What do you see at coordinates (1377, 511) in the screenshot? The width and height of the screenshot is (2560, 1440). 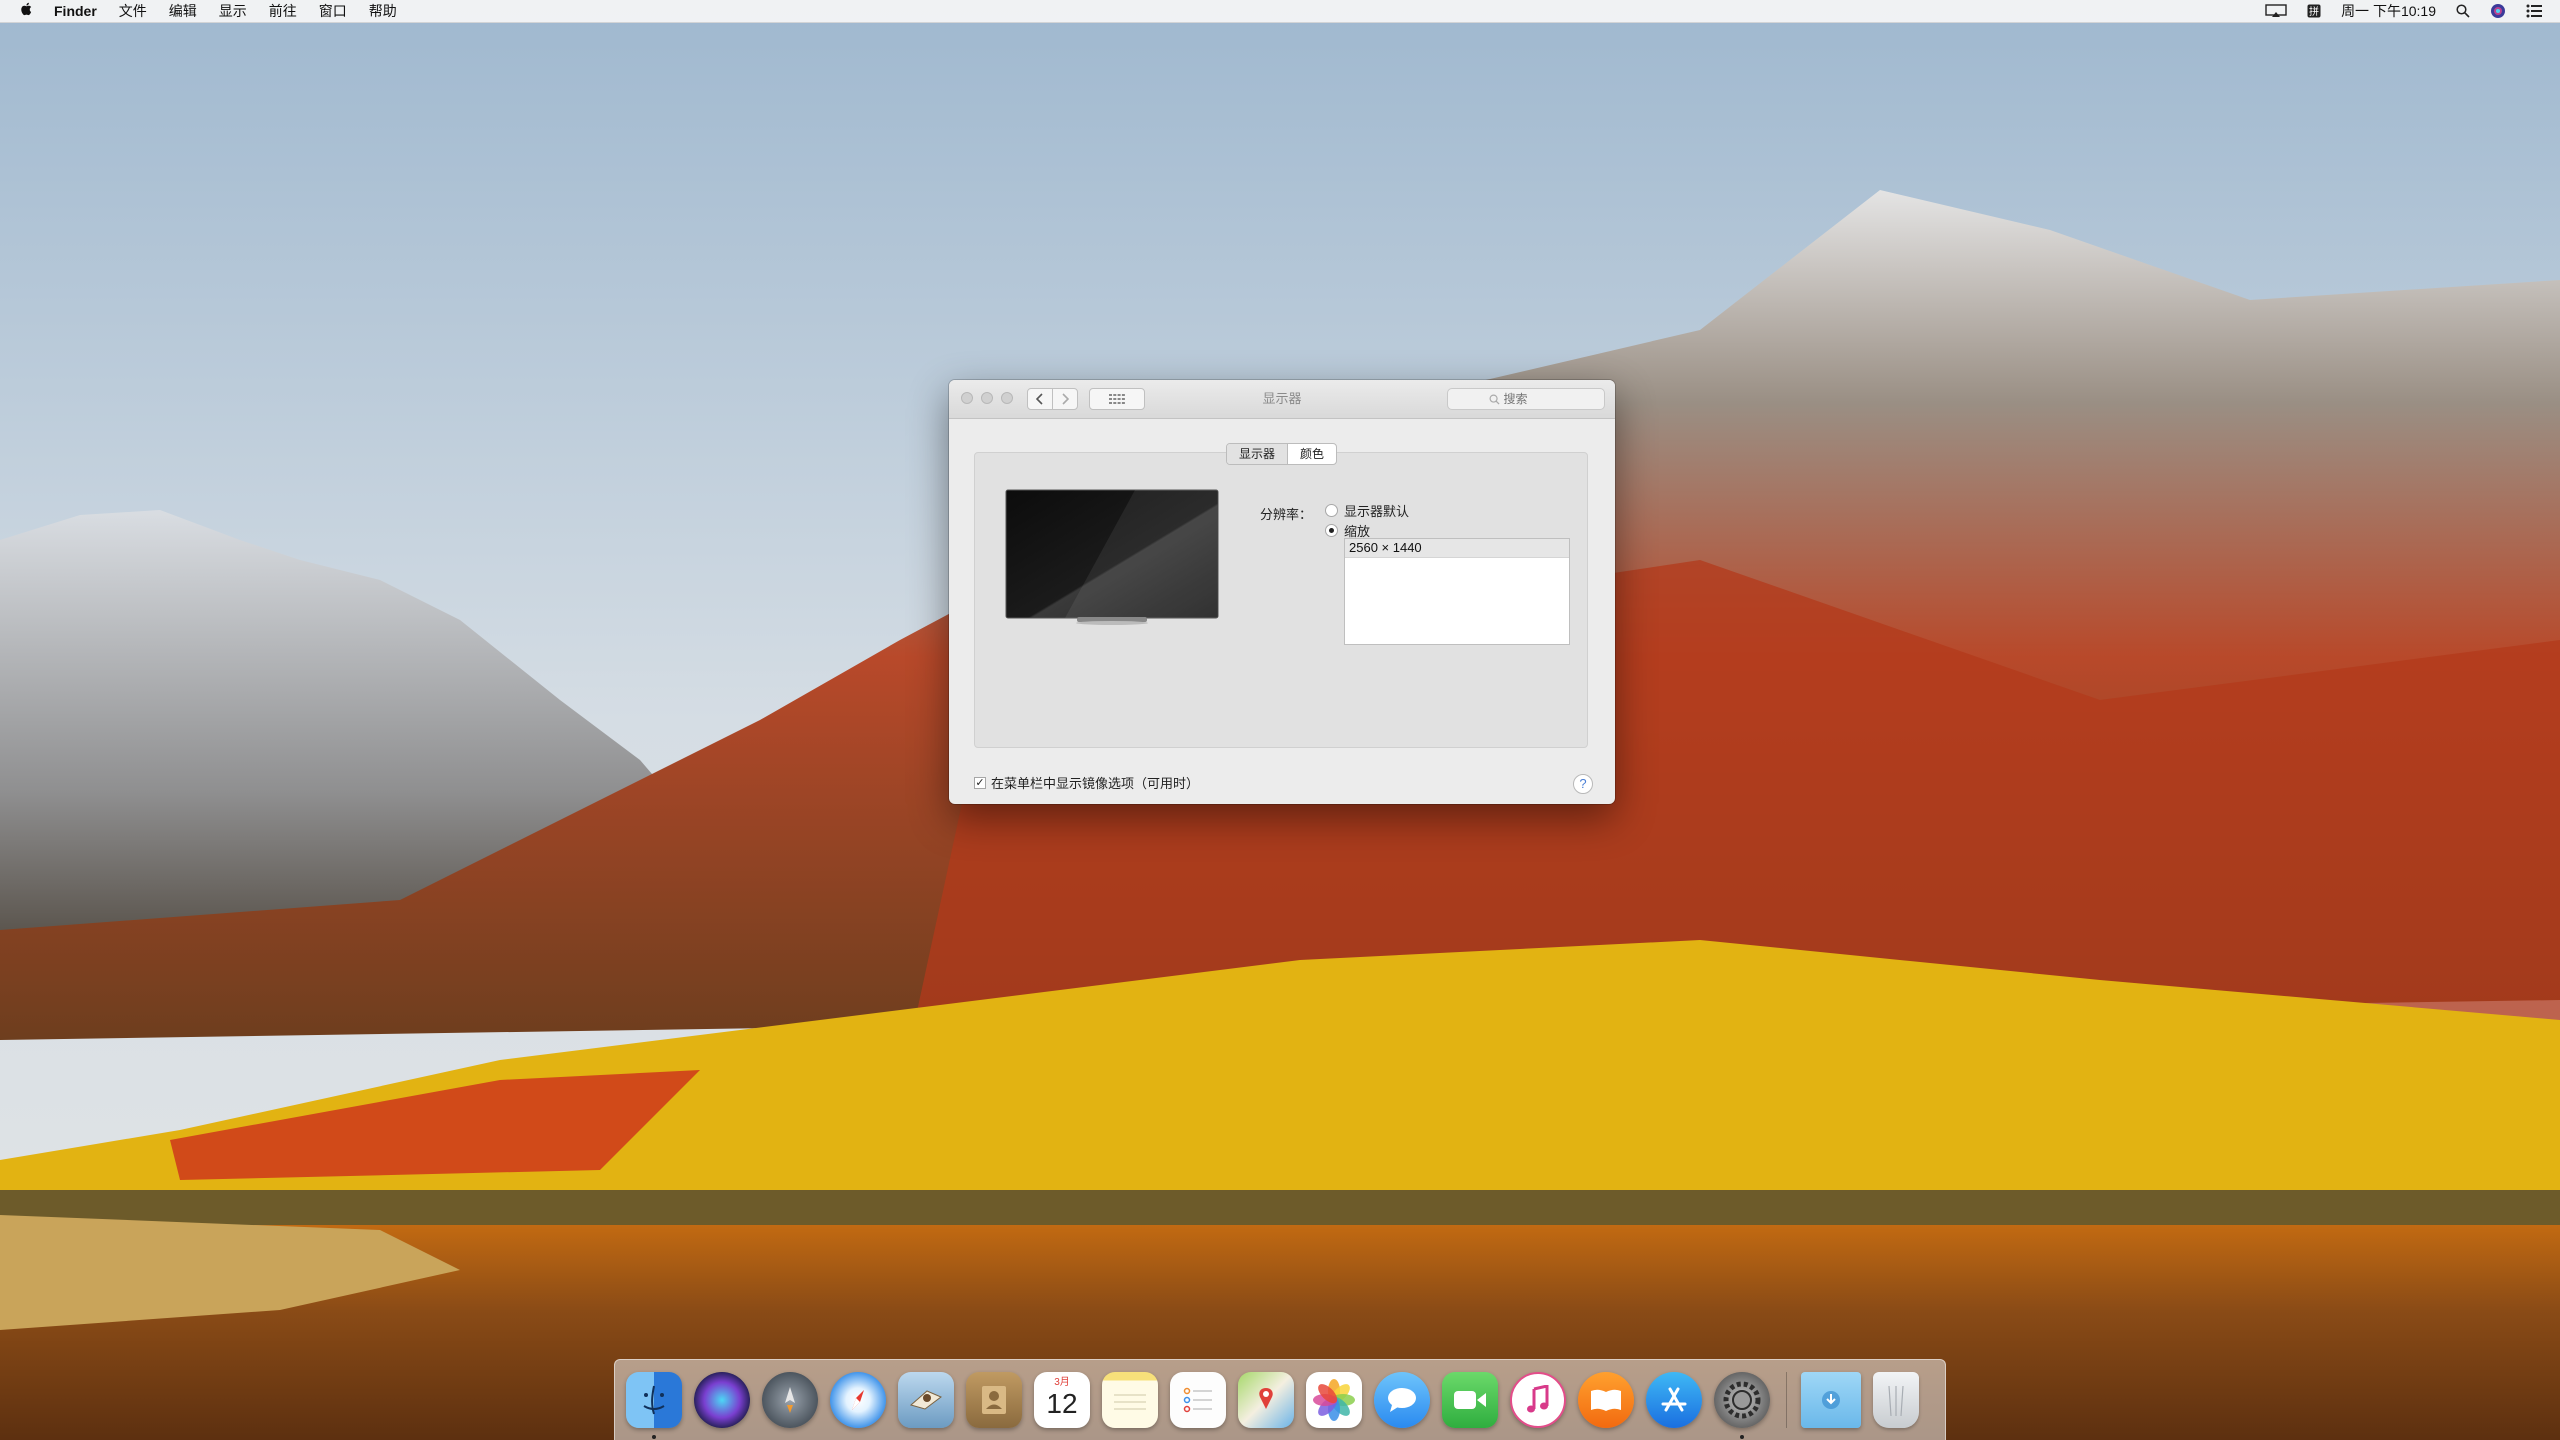 I see `radio-default-label: 显示器默认` at bounding box center [1377, 511].